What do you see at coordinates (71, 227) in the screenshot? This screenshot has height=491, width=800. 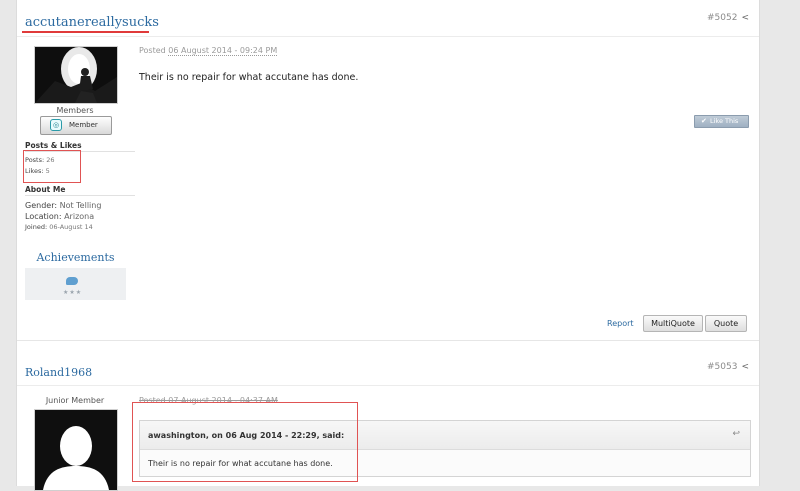 I see `joined-value: 06-August 14` at bounding box center [71, 227].